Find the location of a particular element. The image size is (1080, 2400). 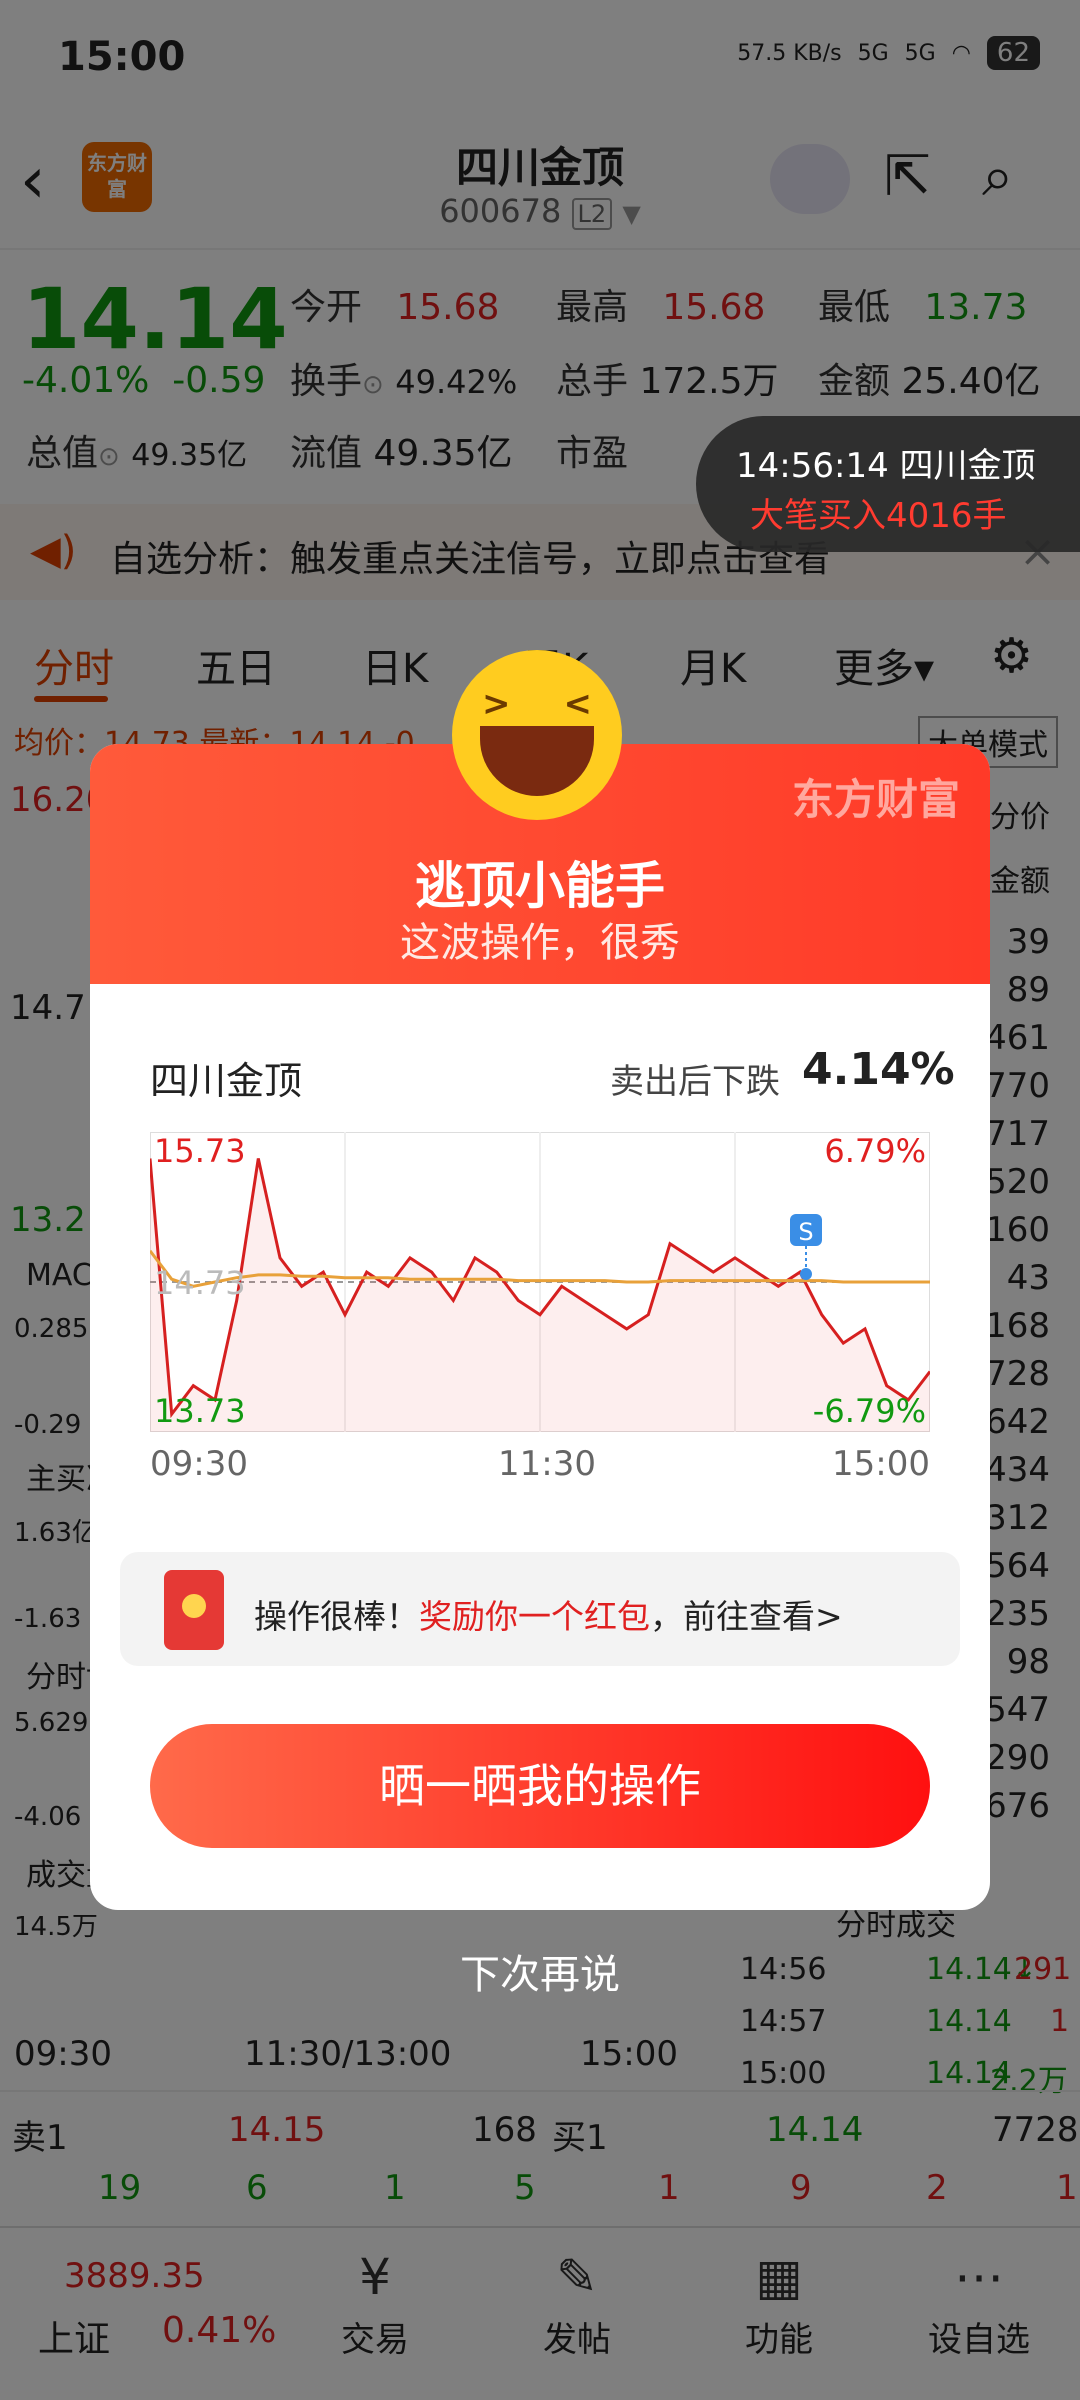

red-envelope-icon is located at coordinates (194, 1610).